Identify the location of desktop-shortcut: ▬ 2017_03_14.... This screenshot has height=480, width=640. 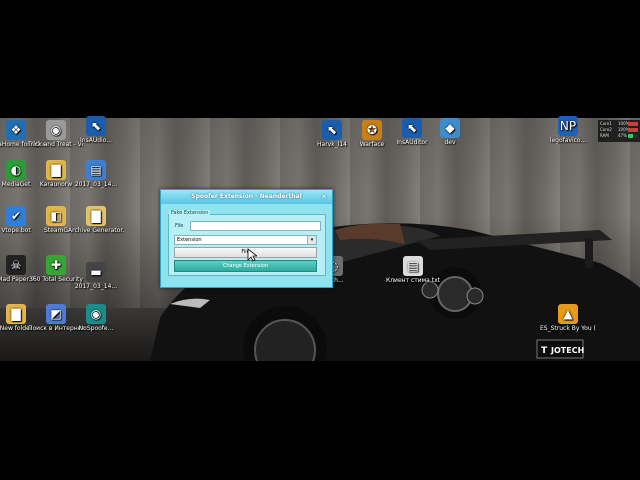
(96, 276).